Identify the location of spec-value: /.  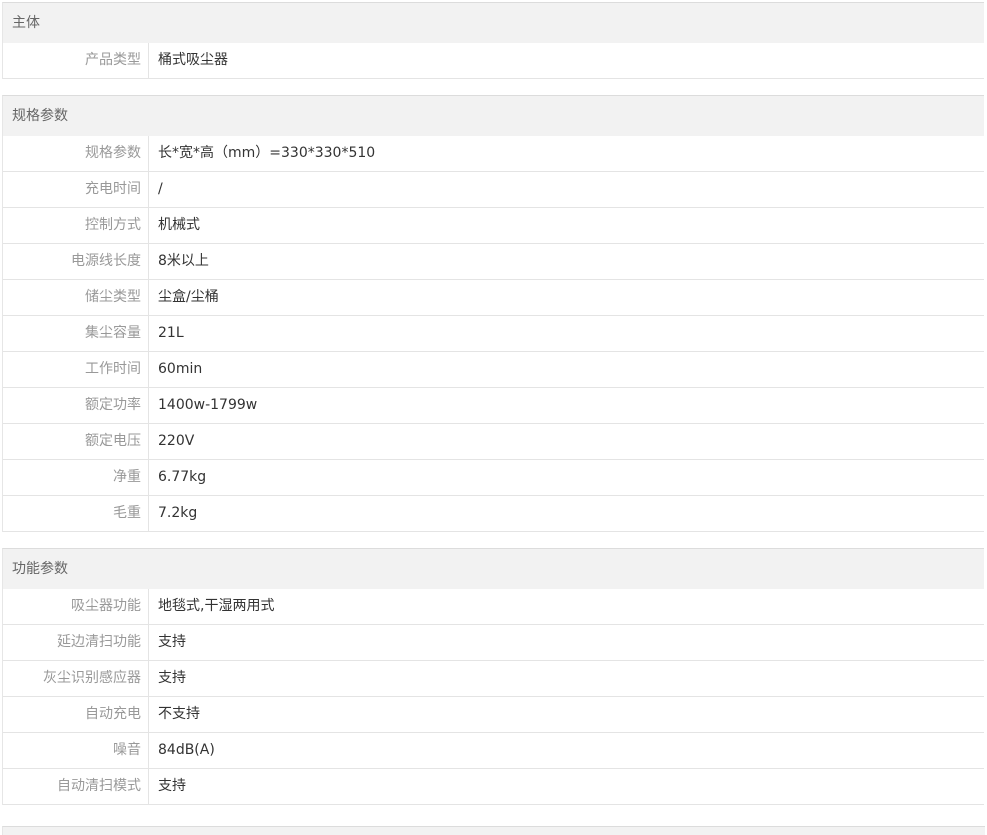
(160, 189).